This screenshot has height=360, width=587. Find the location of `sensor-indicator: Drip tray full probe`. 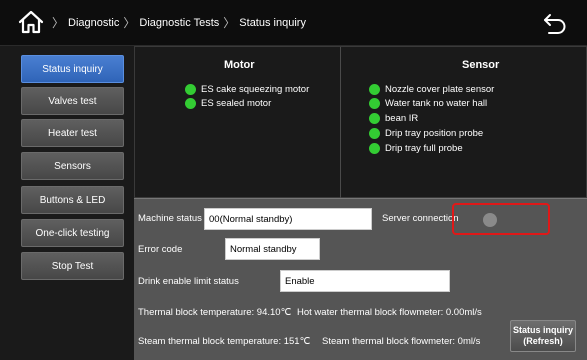

sensor-indicator: Drip tray full probe is located at coordinates (416, 148).